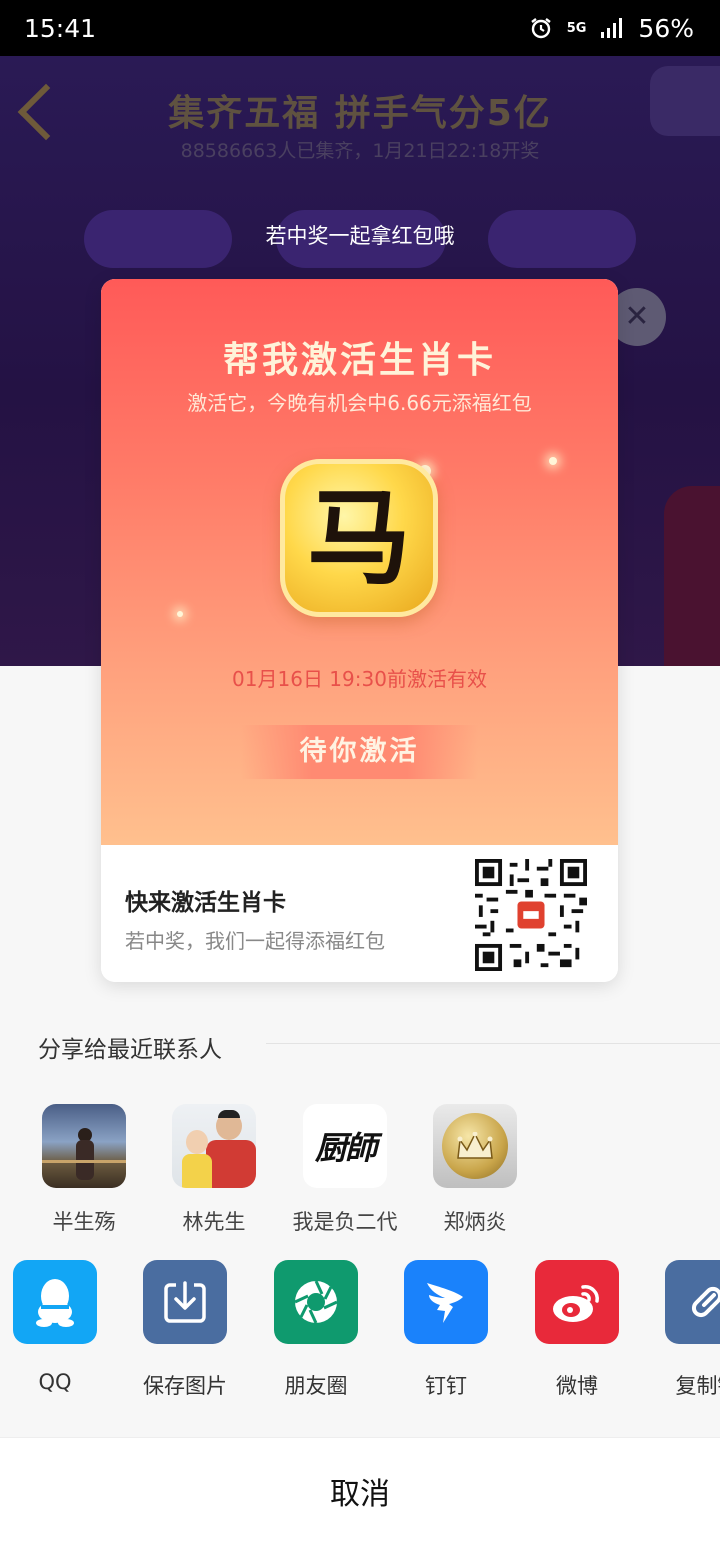  I want to click on contact-item: 郑炳炎, so click(475, 1170).